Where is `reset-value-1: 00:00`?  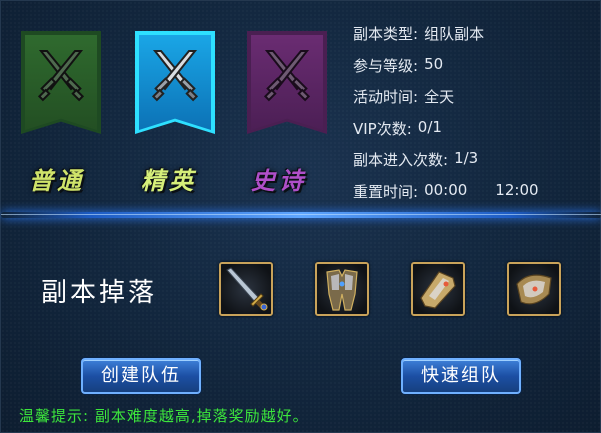
reset-value-1: 00:00 is located at coordinates (446, 189).